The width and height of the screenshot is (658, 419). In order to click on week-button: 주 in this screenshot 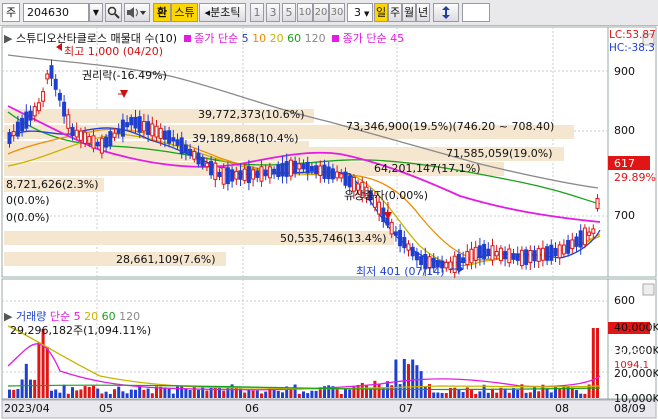, I will do `click(395, 12)`.